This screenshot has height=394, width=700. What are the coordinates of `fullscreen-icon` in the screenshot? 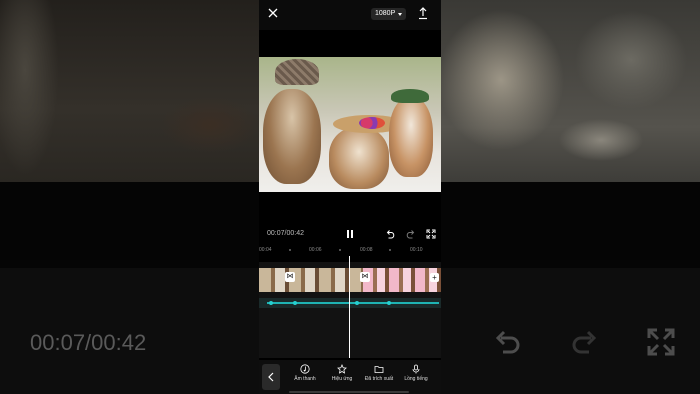 It's located at (431, 234).